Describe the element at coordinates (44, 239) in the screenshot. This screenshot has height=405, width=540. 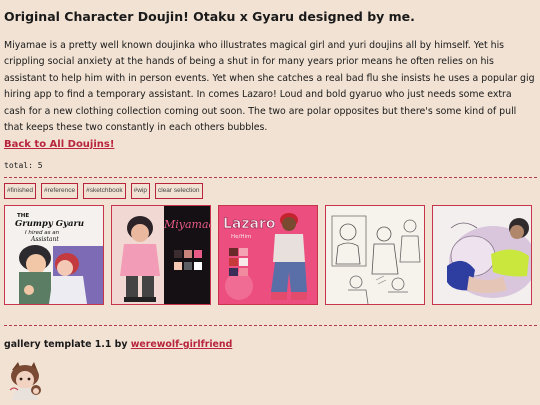
I see `svg-text: Assistant` at that location.